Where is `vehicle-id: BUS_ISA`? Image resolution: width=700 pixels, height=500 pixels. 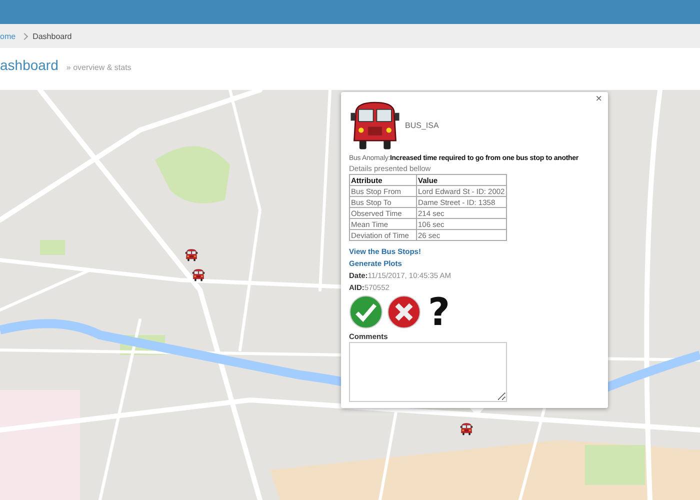
vehicle-id: BUS_ISA is located at coordinates (422, 125).